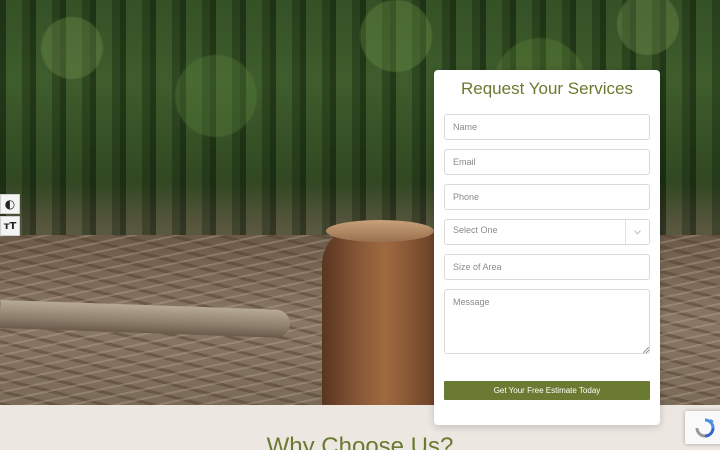  I want to click on contrast-toggle-button: ◐, so click(10, 204).